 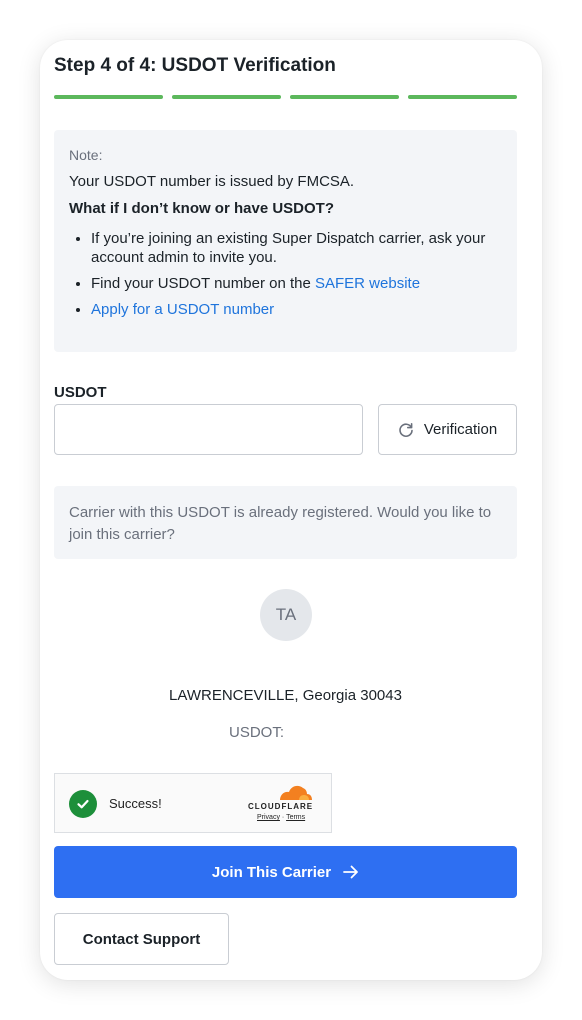 What do you see at coordinates (141, 939) in the screenshot?
I see `contact-support-button: Contact Support` at bounding box center [141, 939].